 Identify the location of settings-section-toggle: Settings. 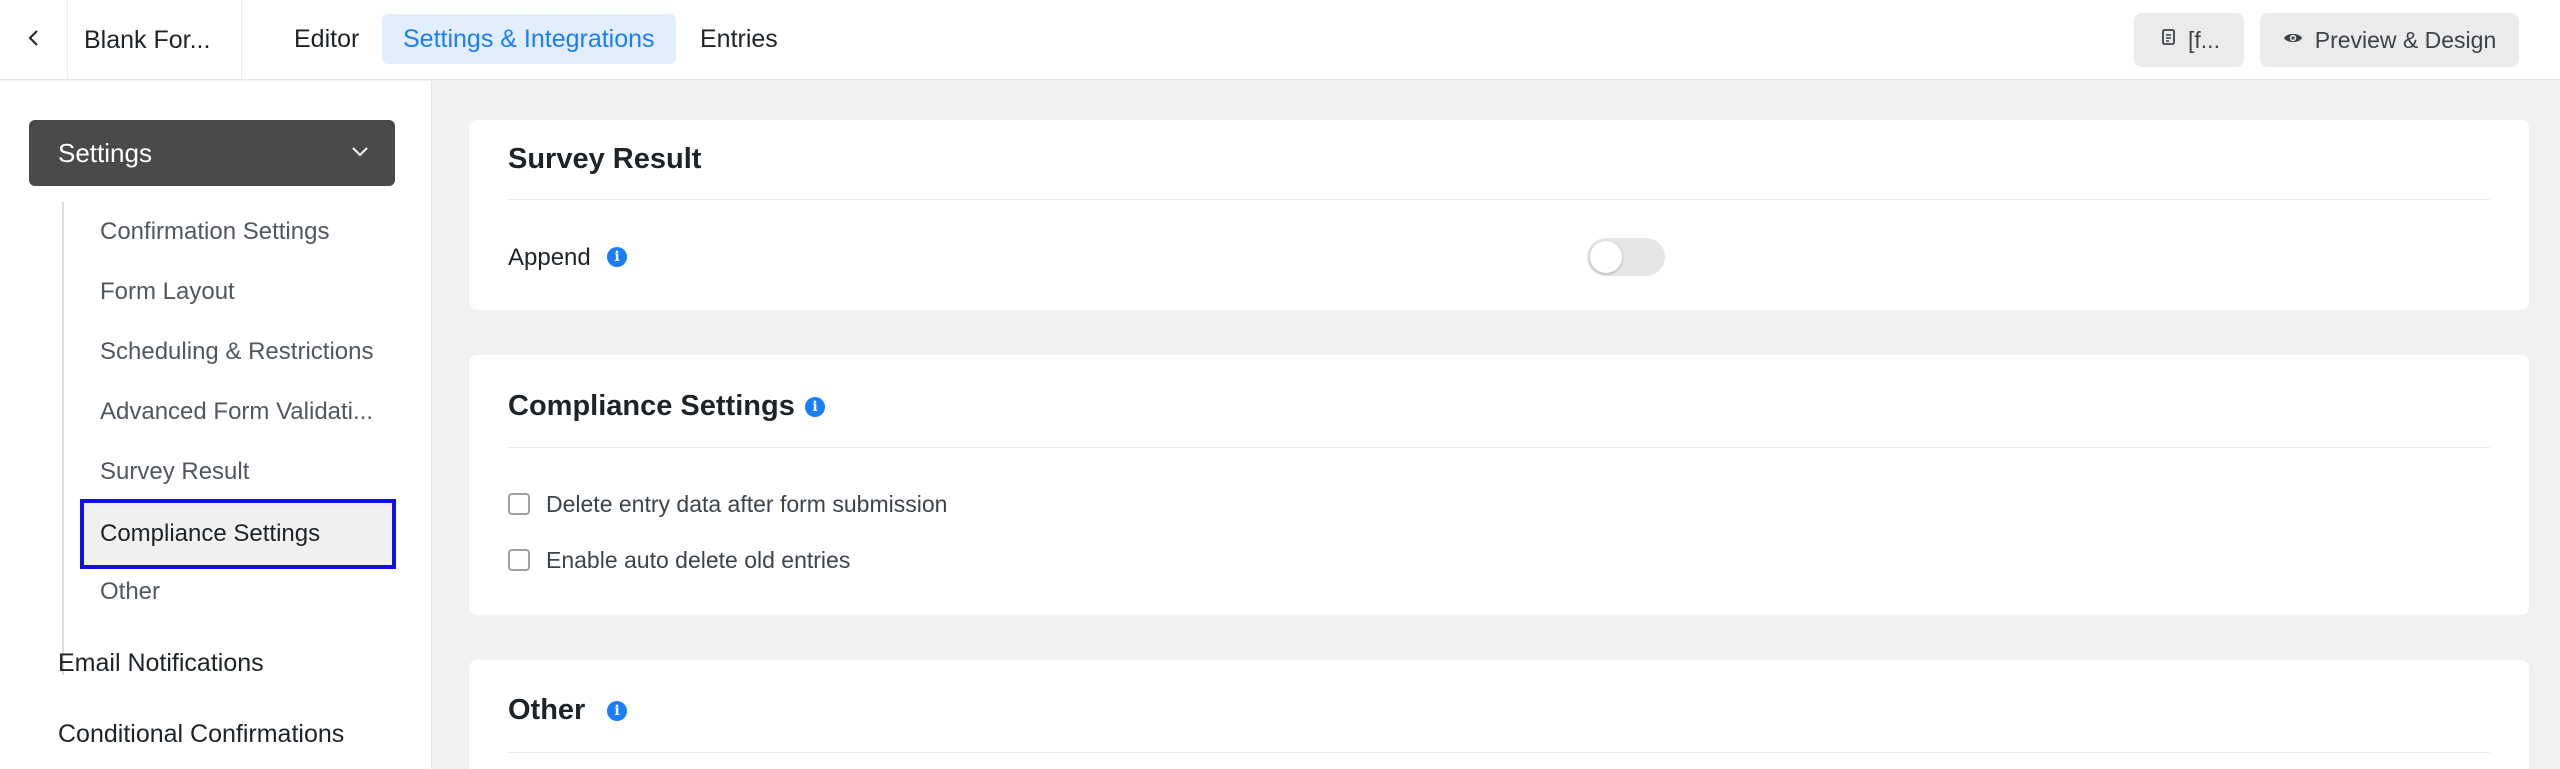
(212, 153).